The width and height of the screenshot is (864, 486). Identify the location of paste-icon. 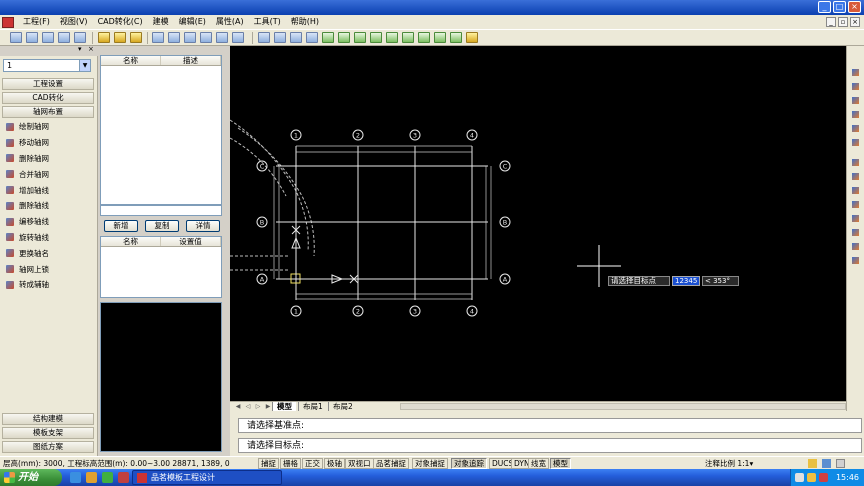
(174, 37).